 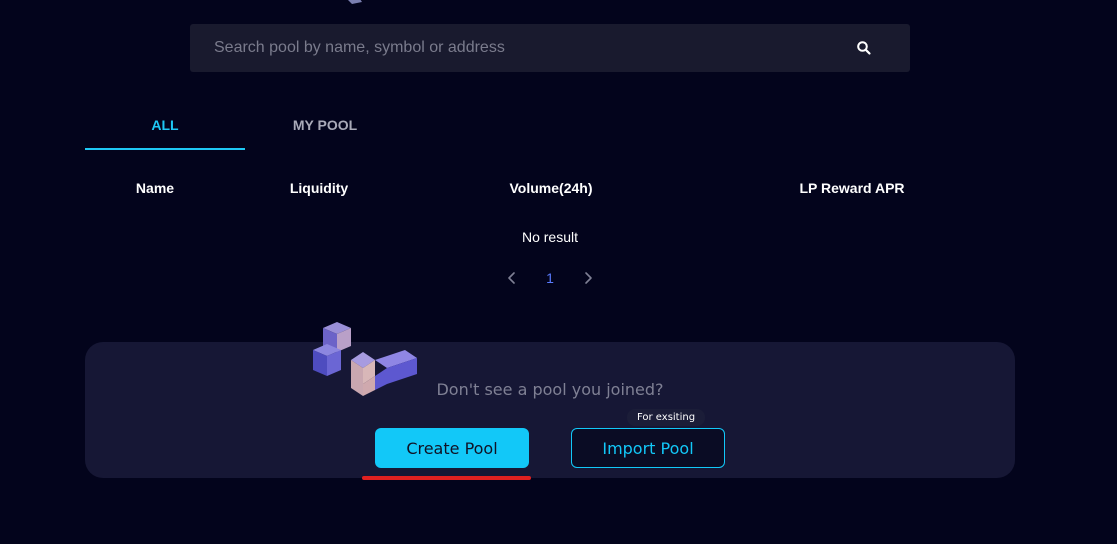 What do you see at coordinates (355, 2) in the screenshot?
I see `decorative-shape-fragment` at bounding box center [355, 2].